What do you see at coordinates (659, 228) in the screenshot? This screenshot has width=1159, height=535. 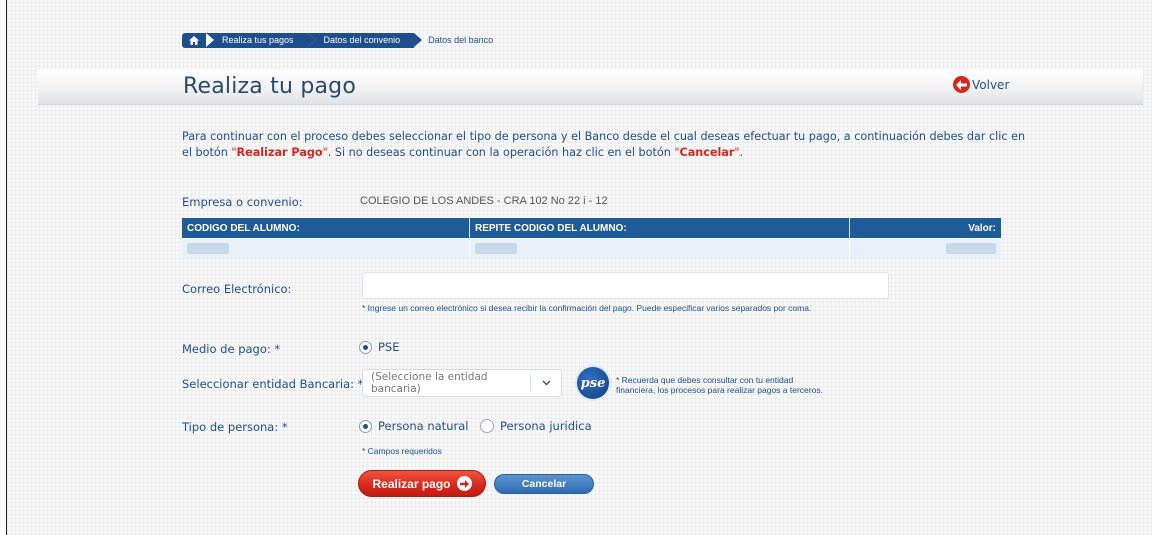 I see `header-repite-codigo: REPITE CODIGO DEL ALUMNO:` at bounding box center [659, 228].